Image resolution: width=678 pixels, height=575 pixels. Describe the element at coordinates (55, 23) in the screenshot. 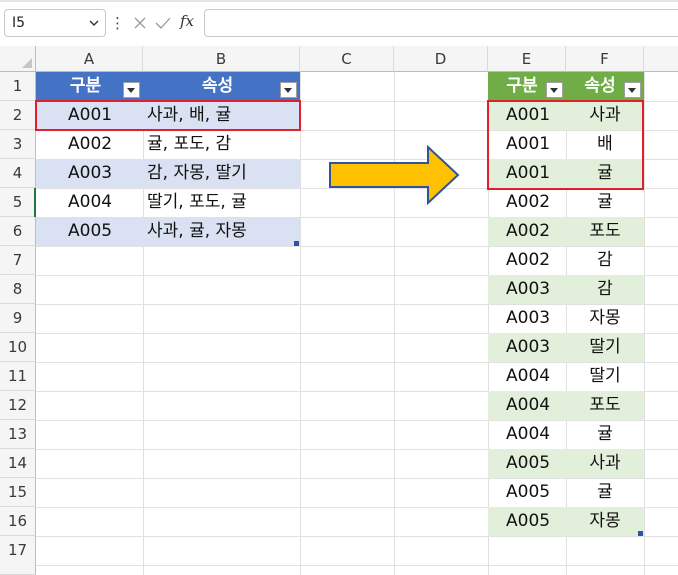

I see `name-box: I5` at that location.